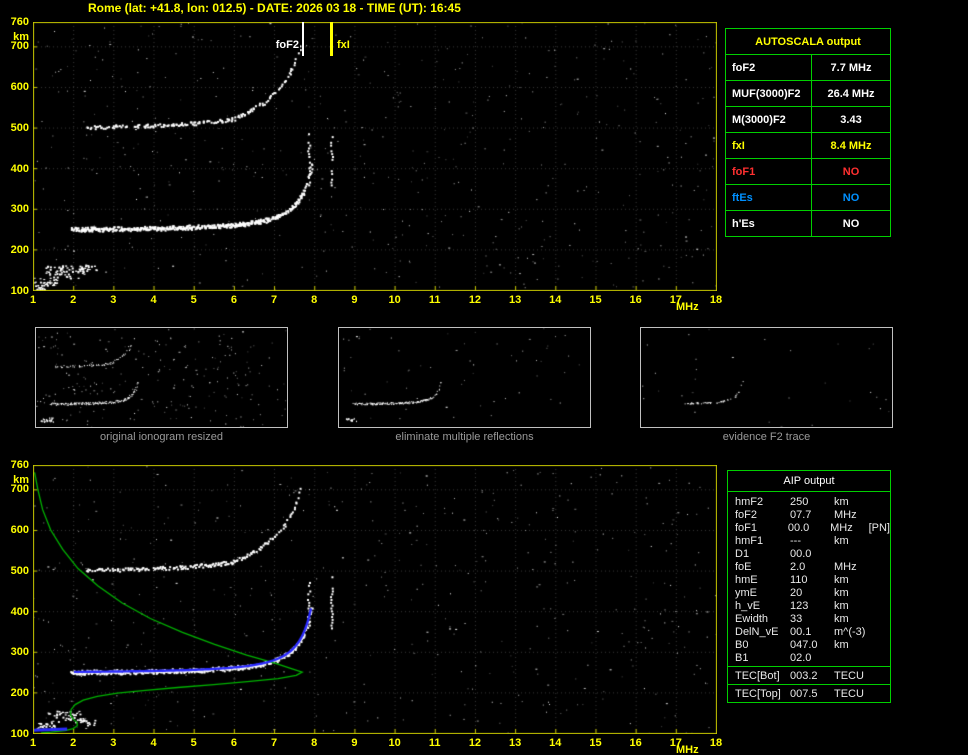  What do you see at coordinates (274, 743) in the screenshot?
I see `bottom-x-tick-label: 7` at bounding box center [274, 743].